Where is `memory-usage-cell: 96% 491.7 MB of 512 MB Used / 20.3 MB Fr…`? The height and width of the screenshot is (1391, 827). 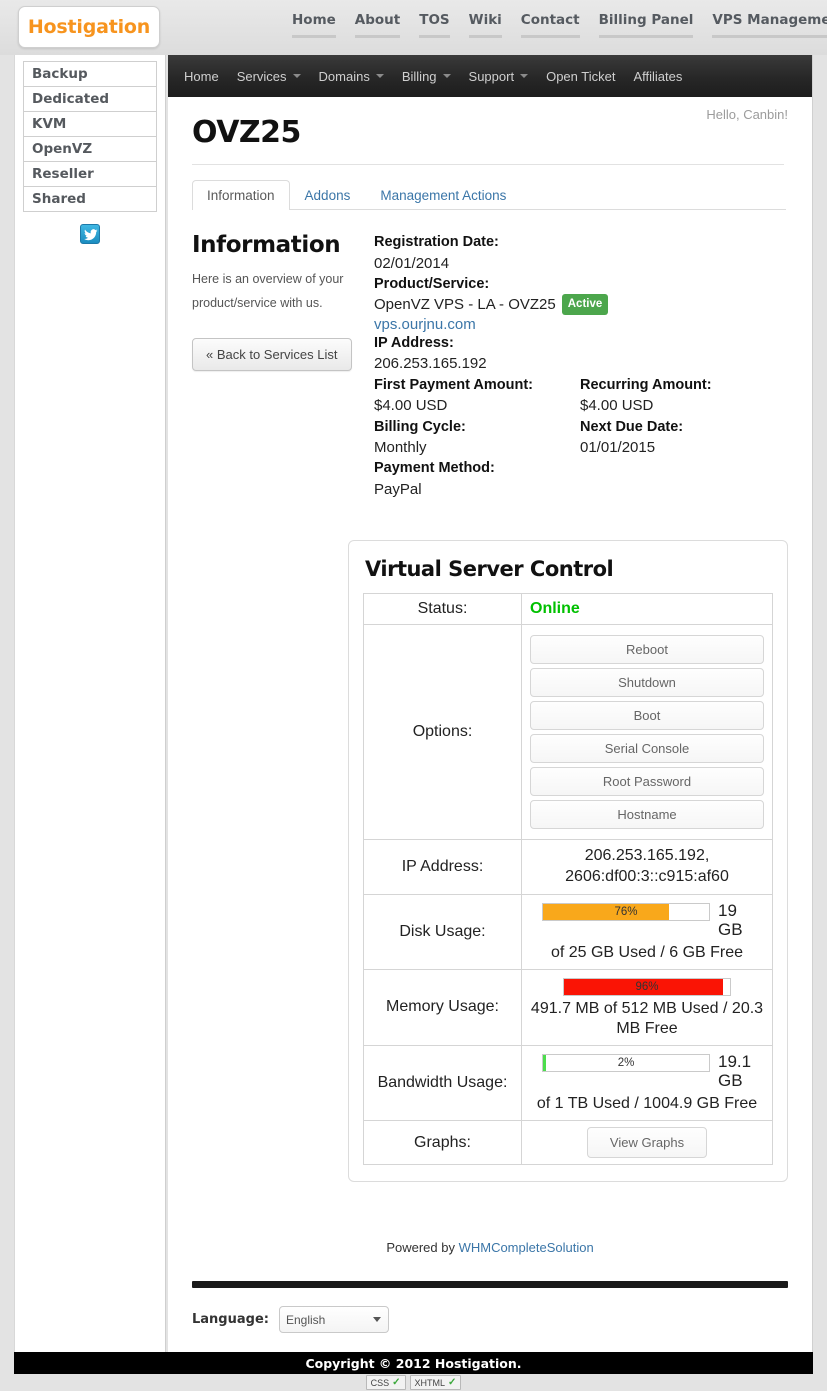 memory-usage-cell: 96% 491.7 MB of 512 MB Used / 20.3 MB Fr… is located at coordinates (647, 1007).